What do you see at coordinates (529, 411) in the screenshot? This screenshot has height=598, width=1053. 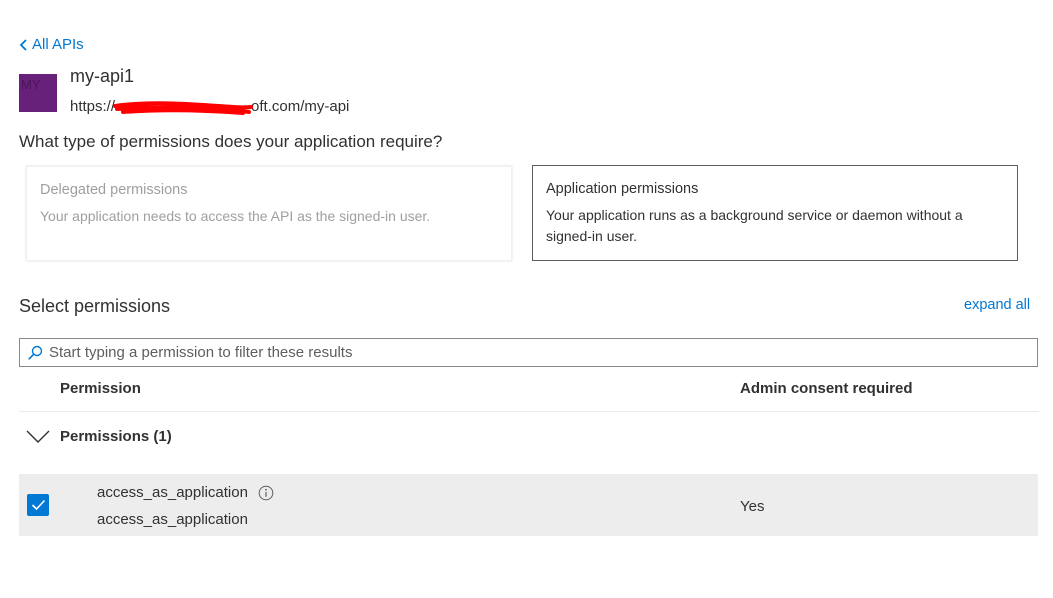 I see `header-divider` at bounding box center [529, 411].